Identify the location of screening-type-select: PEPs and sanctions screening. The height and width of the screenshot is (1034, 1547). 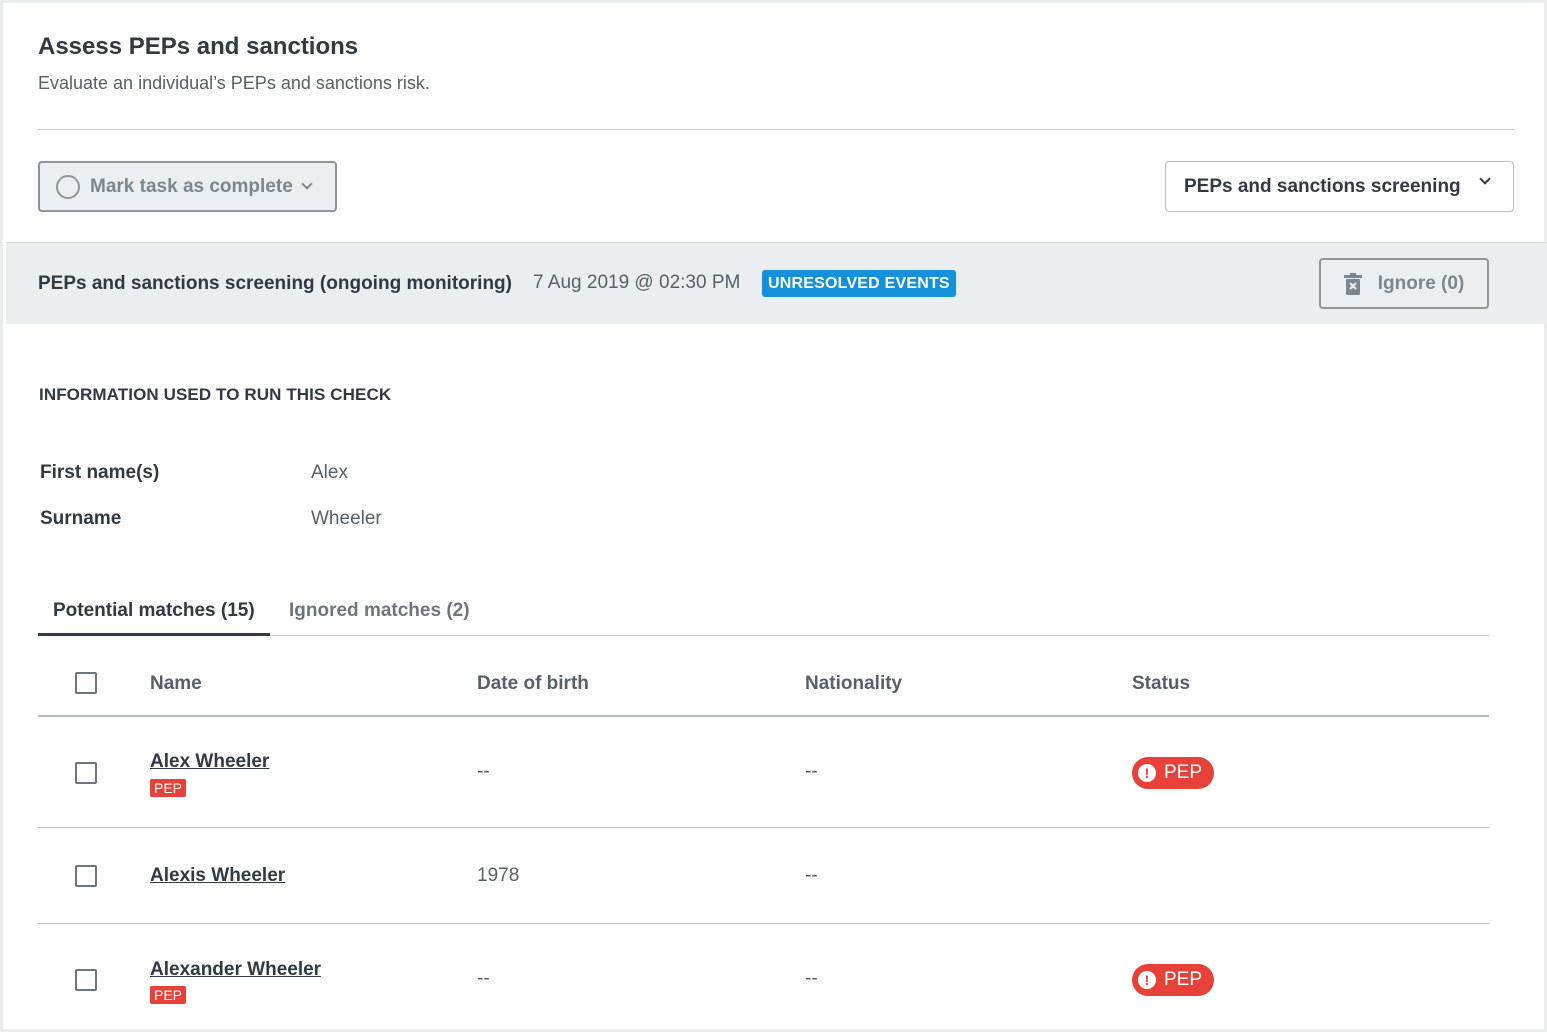
(1339, 186).